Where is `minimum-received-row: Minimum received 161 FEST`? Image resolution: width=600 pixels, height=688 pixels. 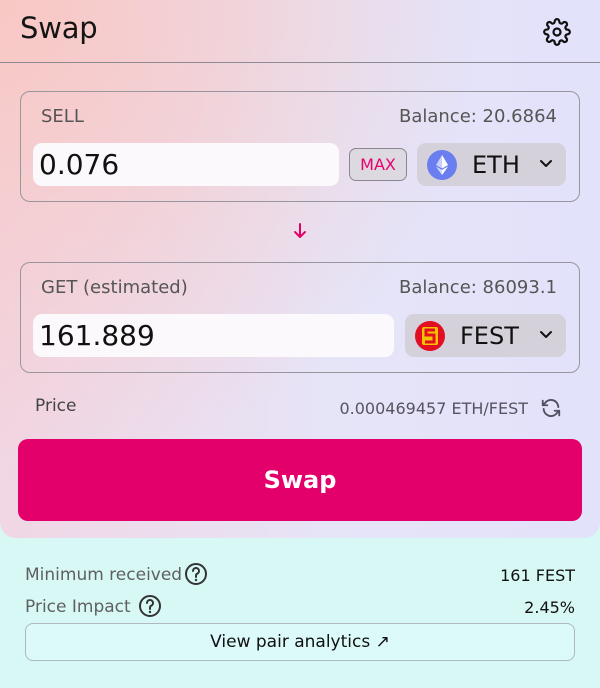
minimum-received-row: Minimum received 161 FEST is located at coordinates (300, 575).